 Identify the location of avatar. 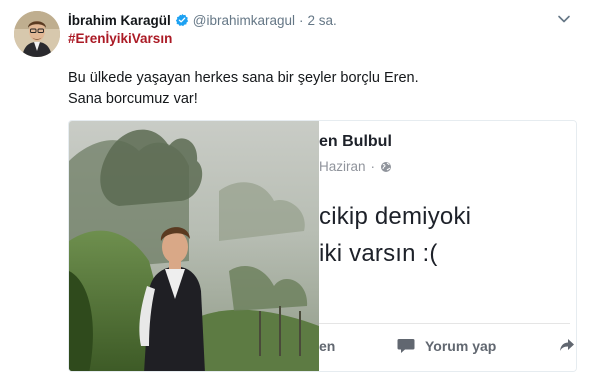
(37, 34).